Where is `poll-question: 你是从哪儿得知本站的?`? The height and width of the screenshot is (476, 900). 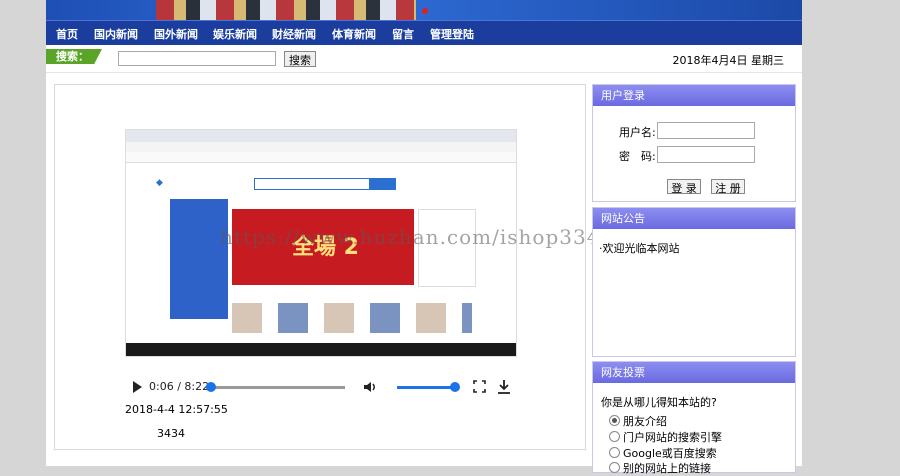 poll-question: 你是从哪儿得知本站的? is located at coordinates (659, 402).